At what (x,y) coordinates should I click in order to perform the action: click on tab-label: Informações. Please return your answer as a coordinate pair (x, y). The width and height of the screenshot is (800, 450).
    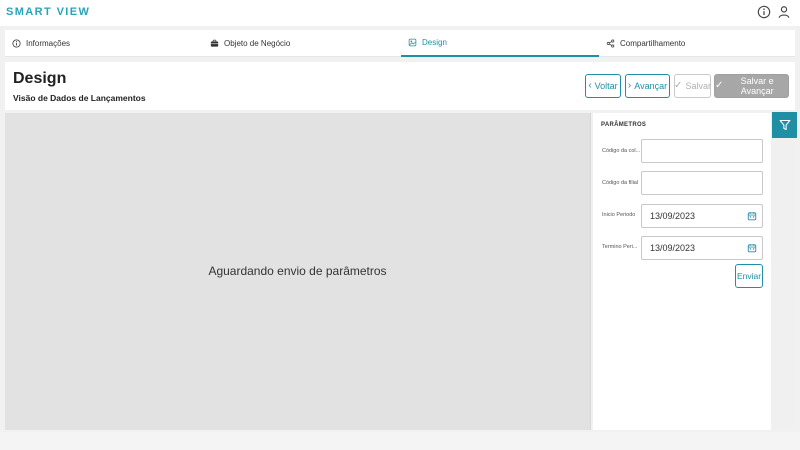
    Looking at the image, I should click on (48, 43).